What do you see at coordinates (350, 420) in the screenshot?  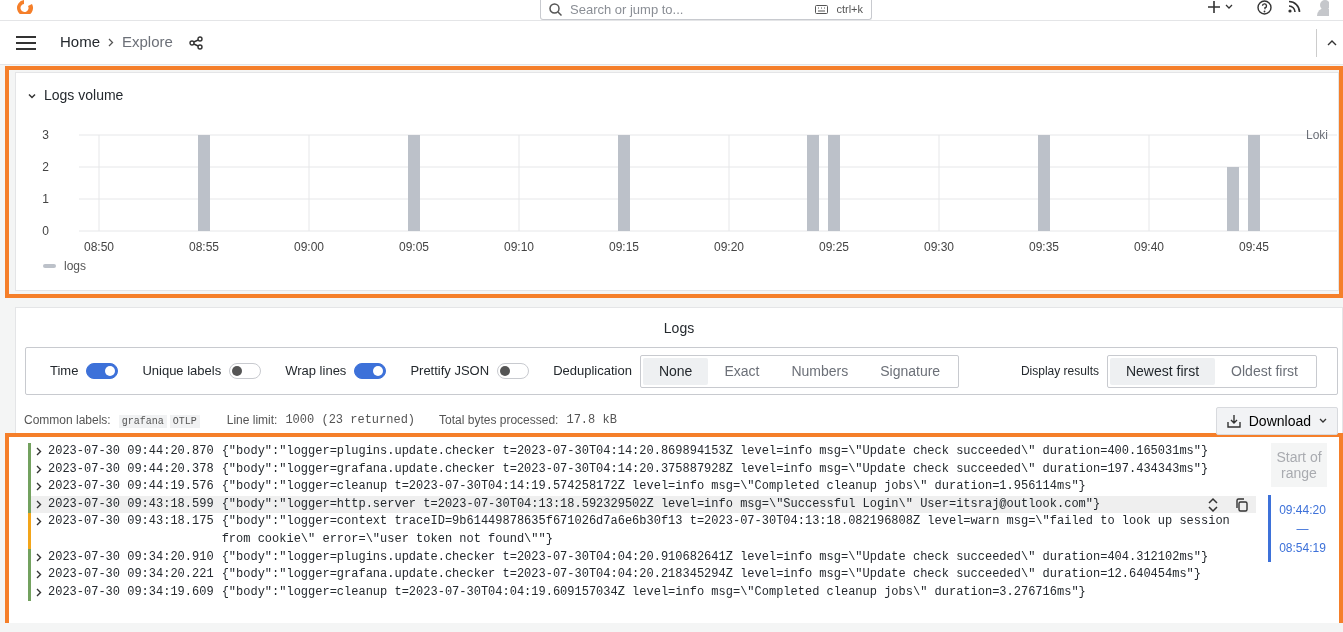 I see `meta-value: 1000 (23 returned)` at bounding box center [350, 420].